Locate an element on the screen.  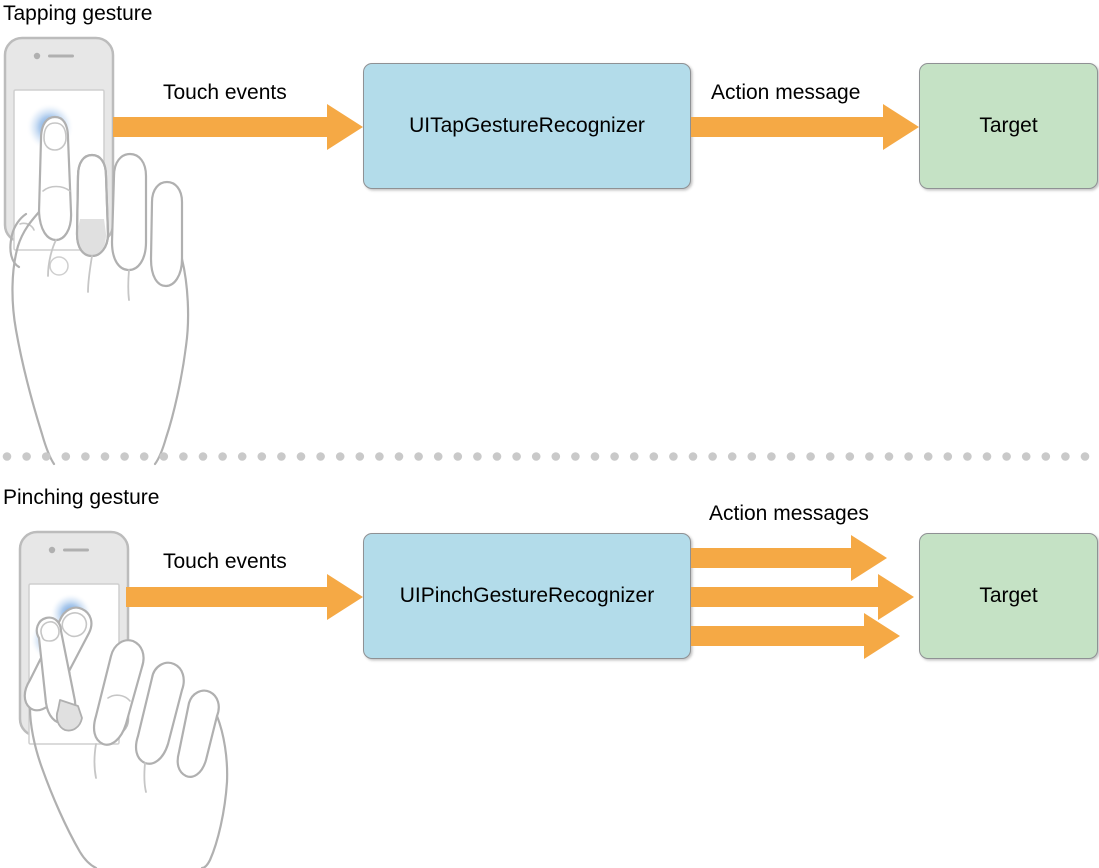
recognizer-box-pinching: UIPinchGestureRecognizer is located at coordinates (527, 596).